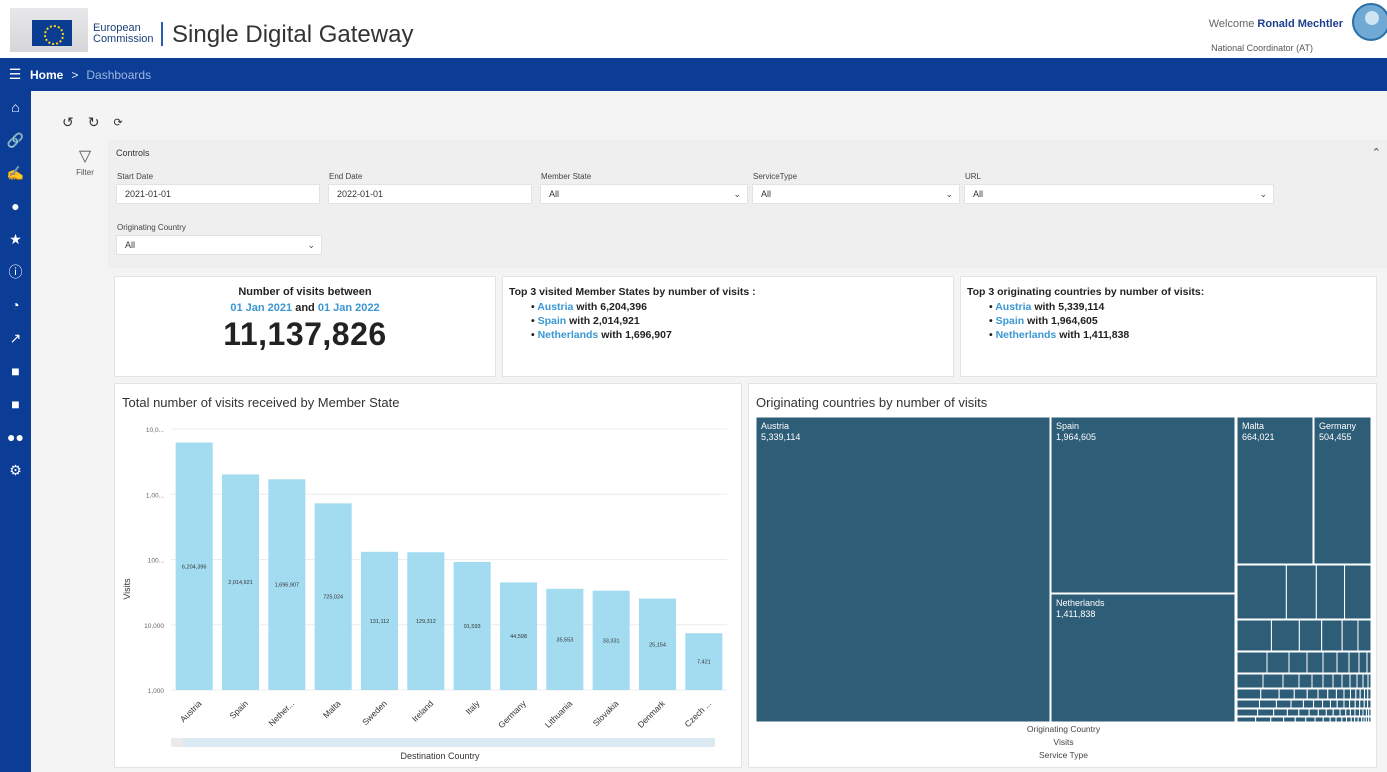 The height and width of the screenshot is (772, 1387). What do you see at coordinates (1300, 24) in the screenshot?
I see `user-name: Ronald Mechtler` at bounding box center [1300, 24].